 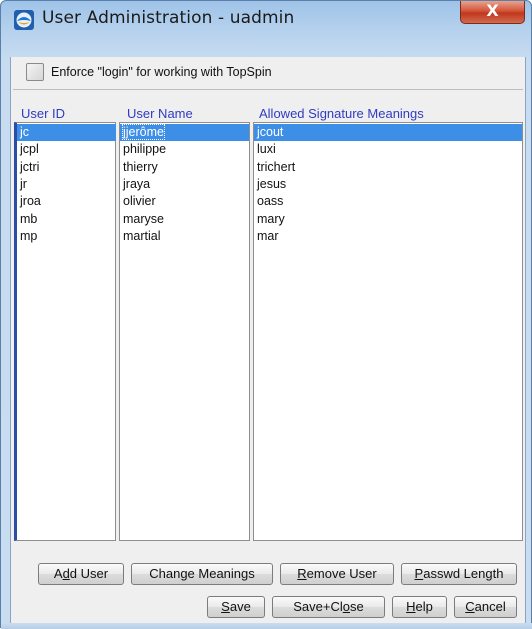 What do you see at coordinates (388, 201) in the screenshot?
I see `signature-meaning-cell: oass` at bounding box center [388, 201].